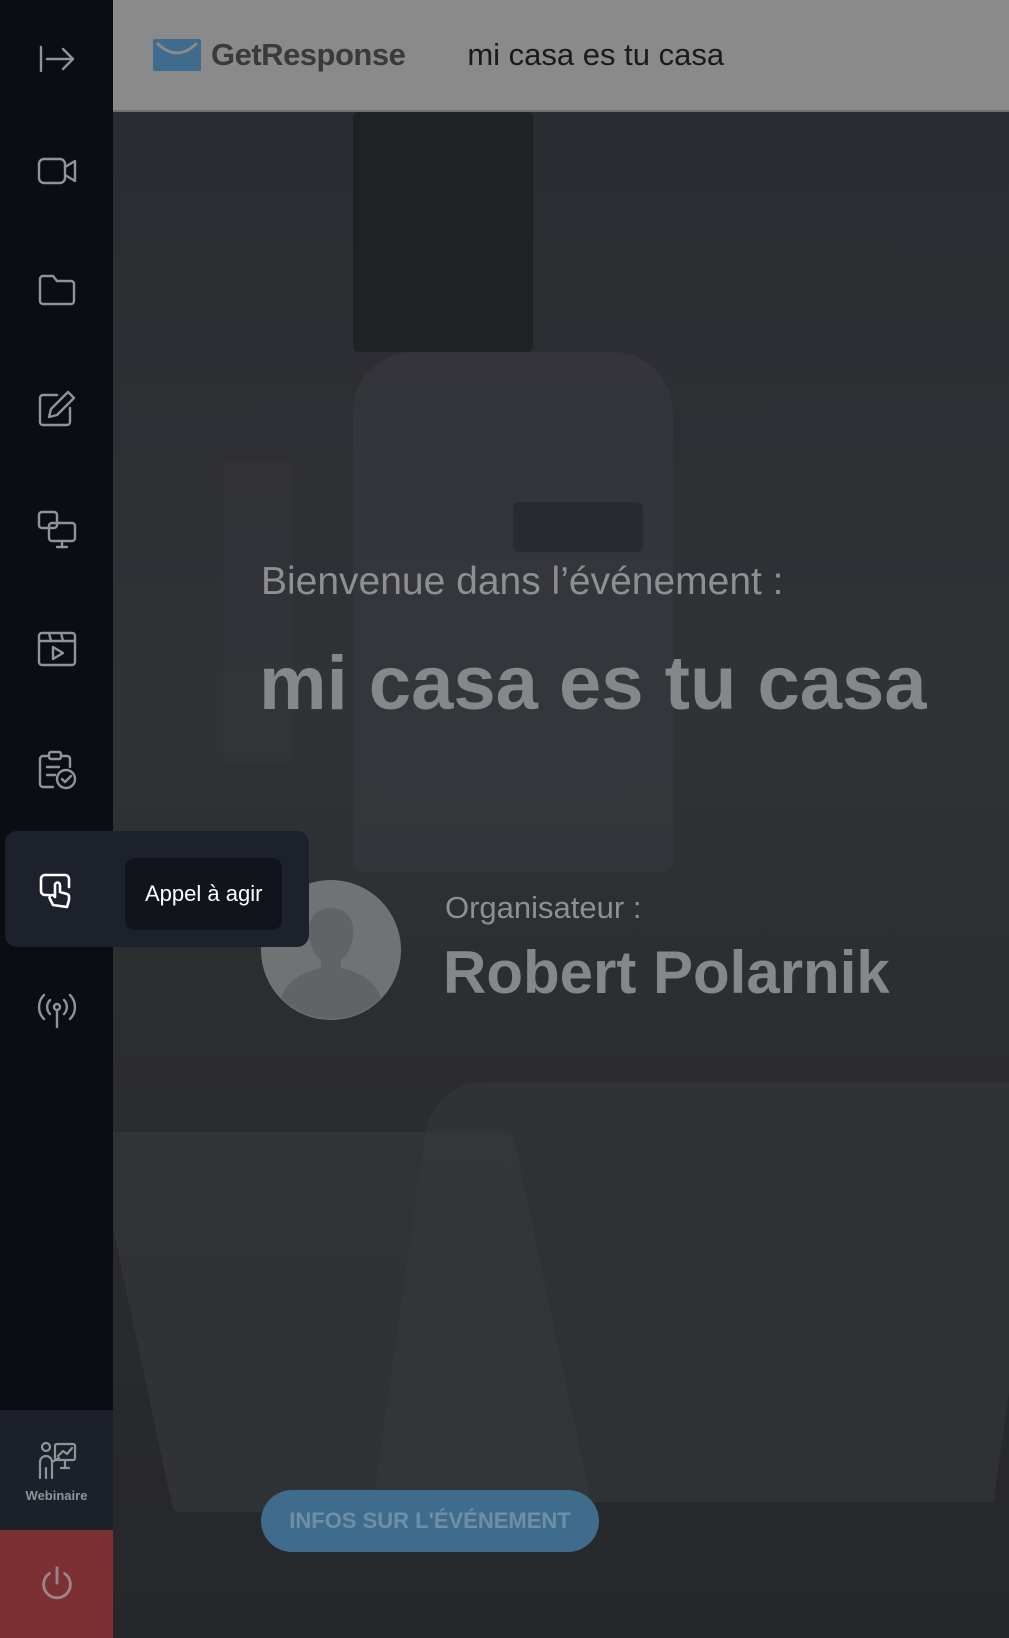 This screenshot has height=1638, width=1009. I want to click on sidebar-item-notes, so click(56, 409).